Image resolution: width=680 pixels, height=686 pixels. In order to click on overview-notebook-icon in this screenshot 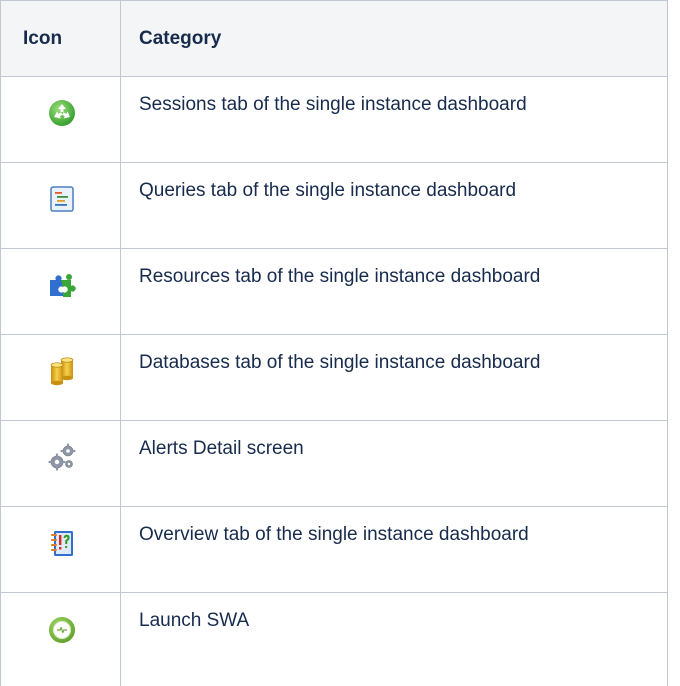, I will do `click(62, 543)`.